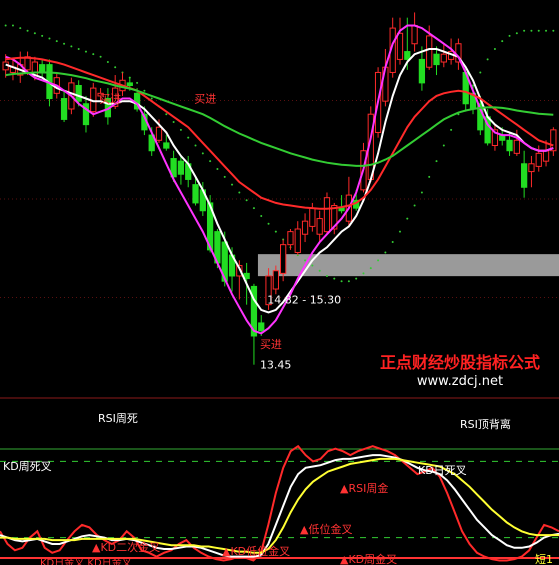 Image resolution: width=559 pixels, height=565 pixels. Describe the element at coordinates (110, 99) in the screenshot. I see `price-annotation: 买进` at that location.